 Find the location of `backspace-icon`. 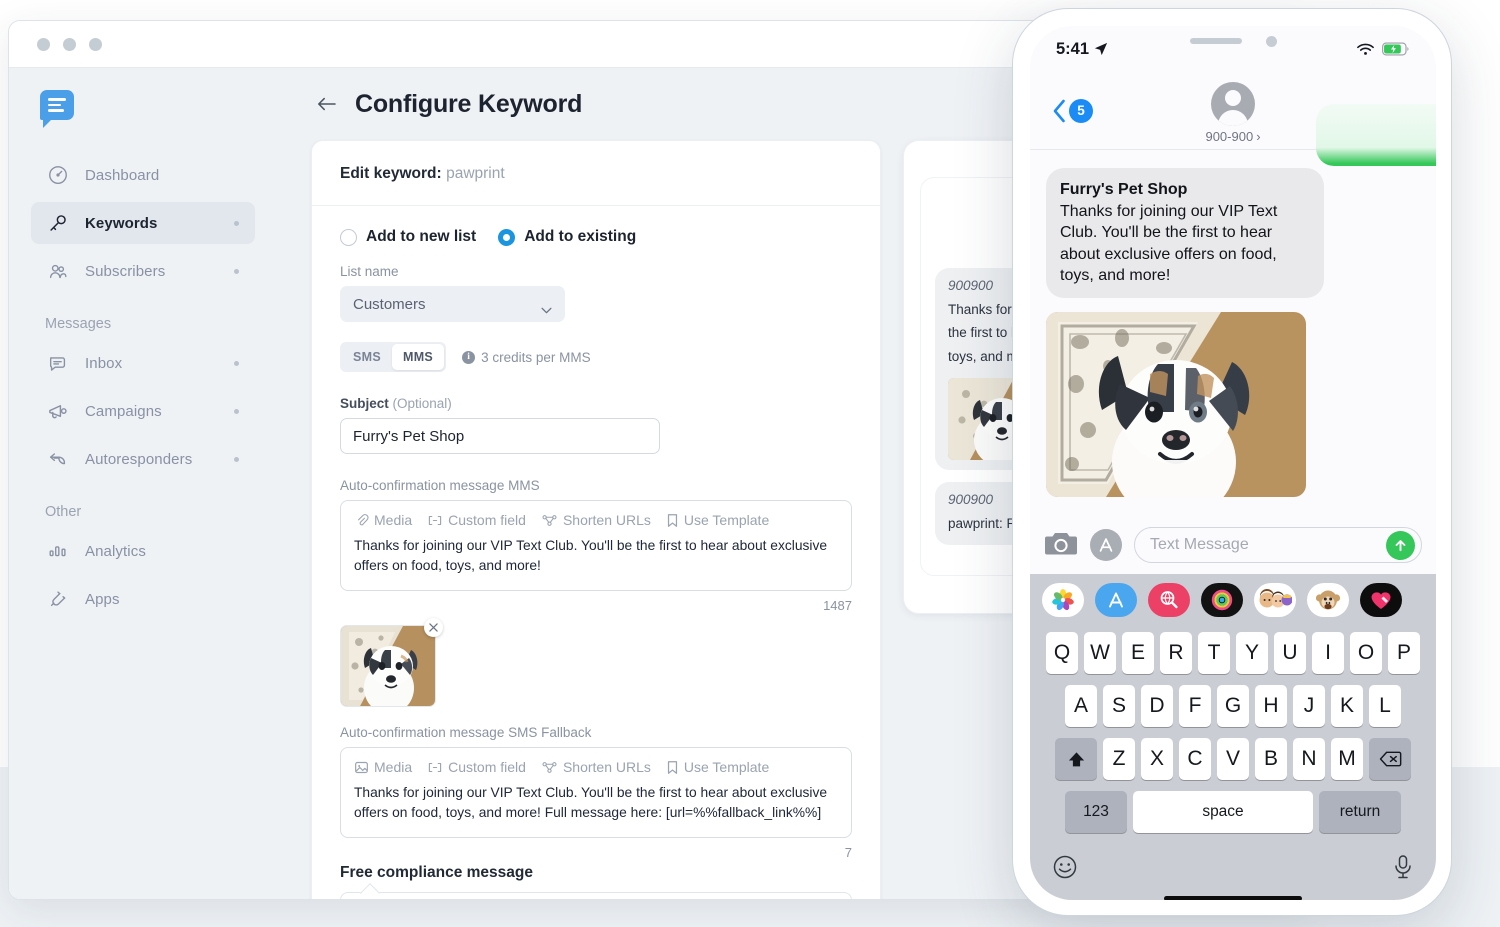

backspace-icon is located at coordinates (1390, 759).